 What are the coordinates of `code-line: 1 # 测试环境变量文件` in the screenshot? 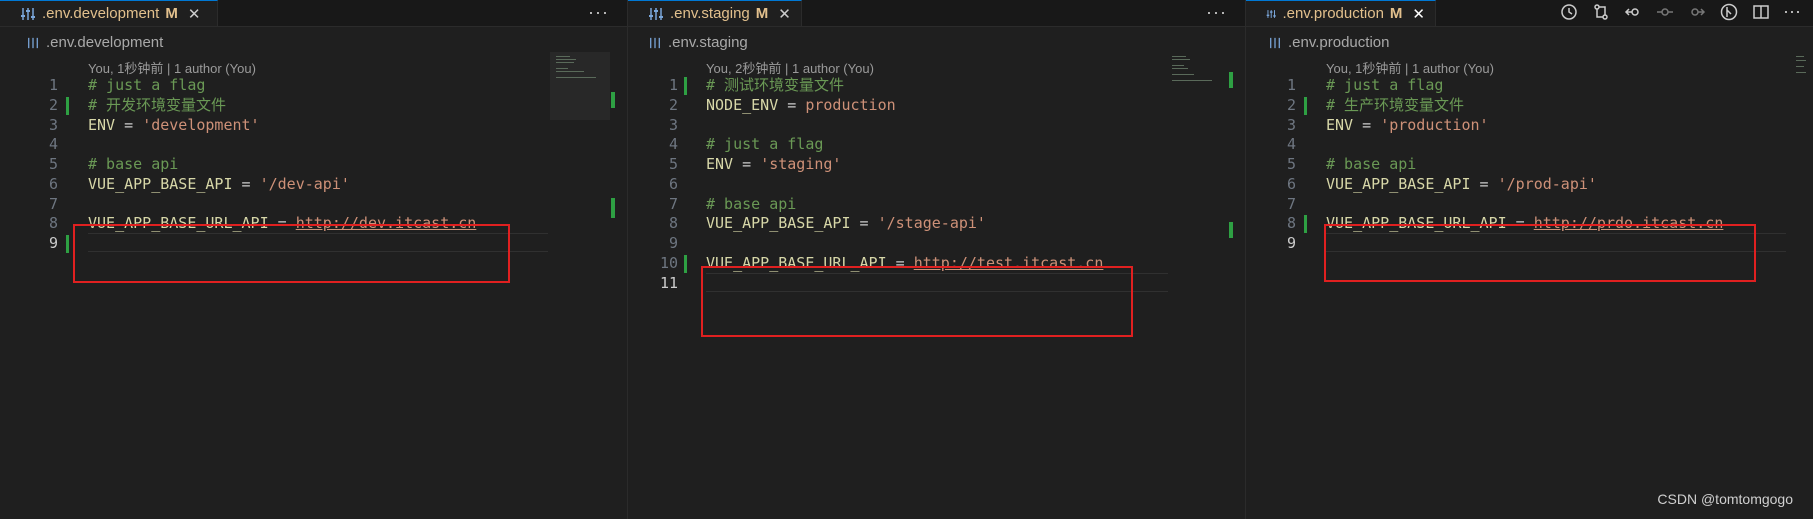 It's located at (936, 86).